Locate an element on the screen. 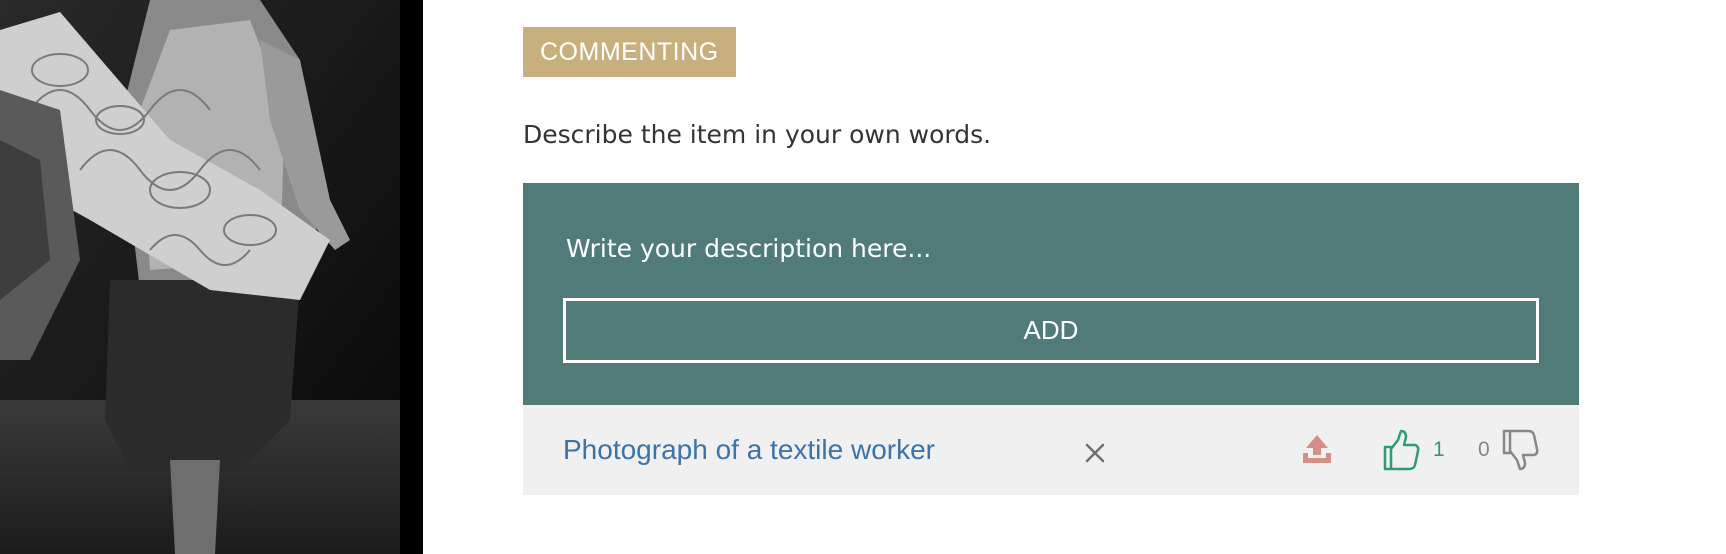  upvote-count: 1 is located at coordinates (1439, 449).